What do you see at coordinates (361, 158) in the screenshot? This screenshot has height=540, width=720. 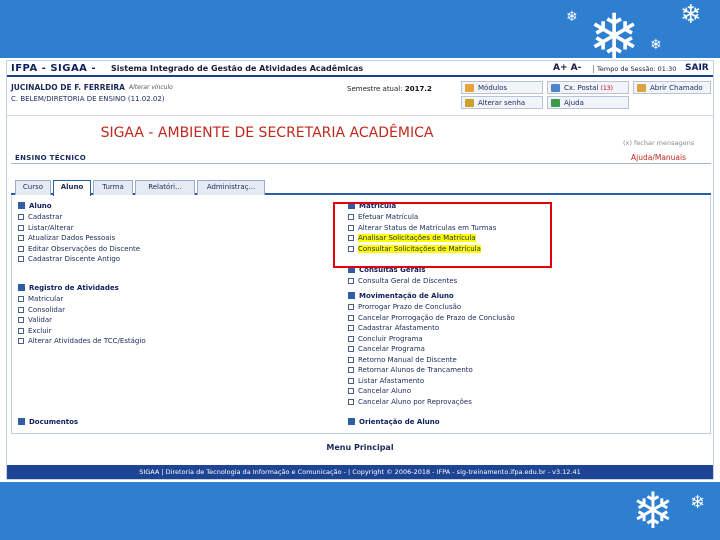 I see `level-bar: ENSINO TÉCNICO Ajuda/Manuais` at bounding box center [361, 158].